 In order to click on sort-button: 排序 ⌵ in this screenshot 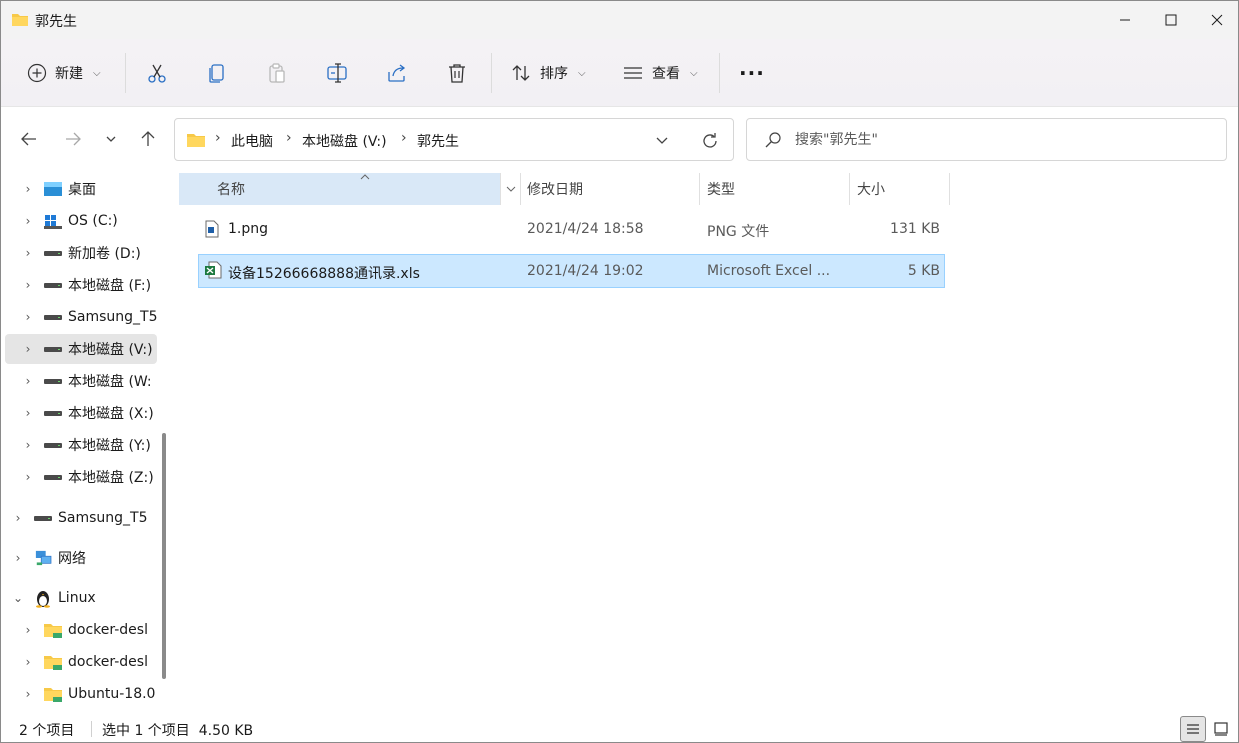, I will do `click(548, 73)`.